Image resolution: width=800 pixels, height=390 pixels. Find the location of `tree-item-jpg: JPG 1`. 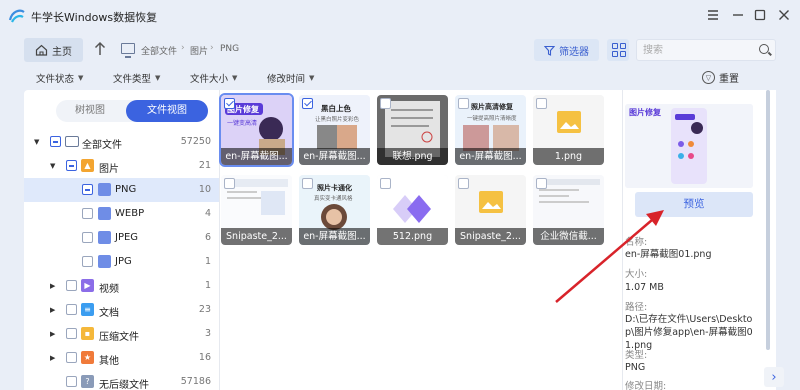

tree-item-jpg: JPG 1 is located at coordinates (121, 262).